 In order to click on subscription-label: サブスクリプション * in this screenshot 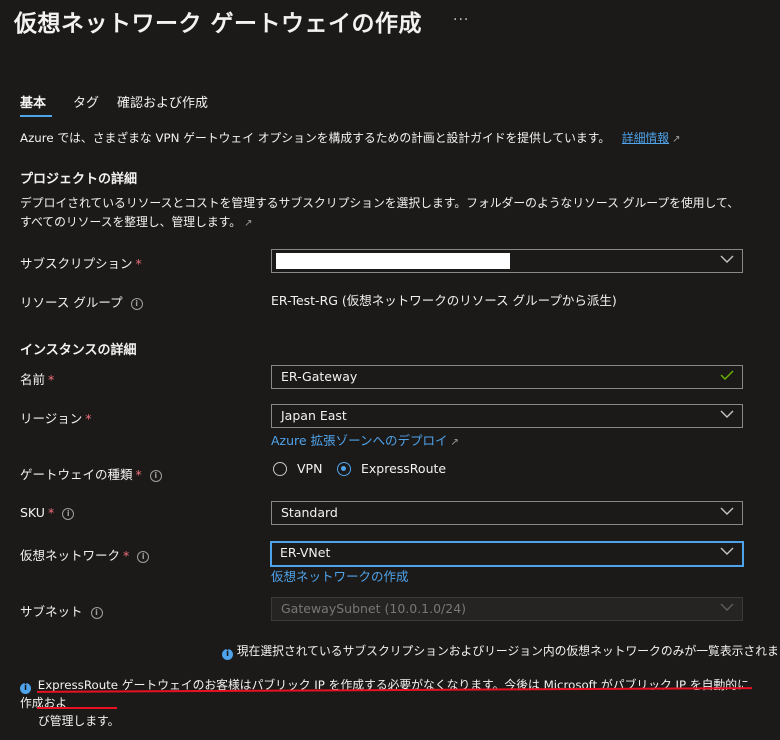, I will do `click(81, 262)`.